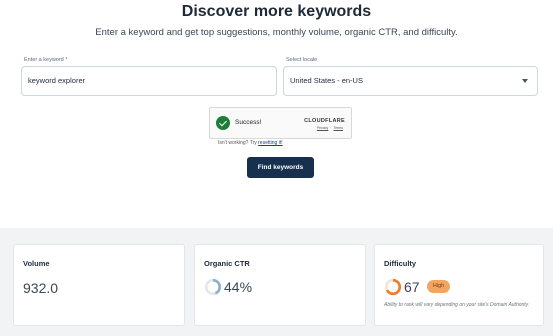 This screenshot has width=553, height=336. Describe the element at coordinates (238, 287) in the screenshot. I see `organic-ctr-value: 44%` at that location.